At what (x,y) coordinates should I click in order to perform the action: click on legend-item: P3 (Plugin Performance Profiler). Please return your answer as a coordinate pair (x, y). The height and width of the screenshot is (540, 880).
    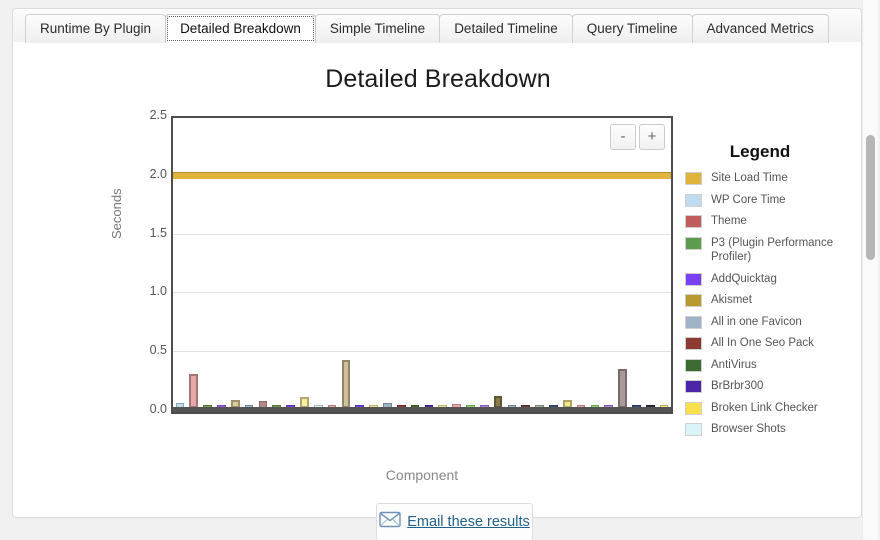
    Looking at the image, I should click on (769, 250).